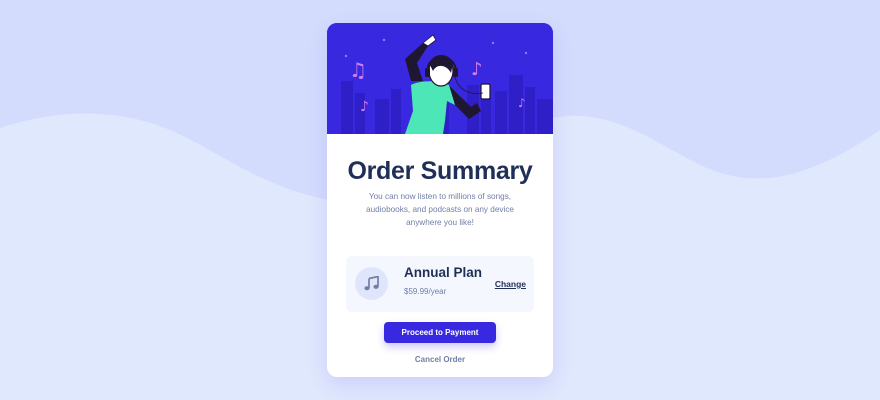 The width and height of the screenshot is (880, 400). Describe the element at coordinates (371, 283) in the screenshot. I see `music-note-icon` at that location.